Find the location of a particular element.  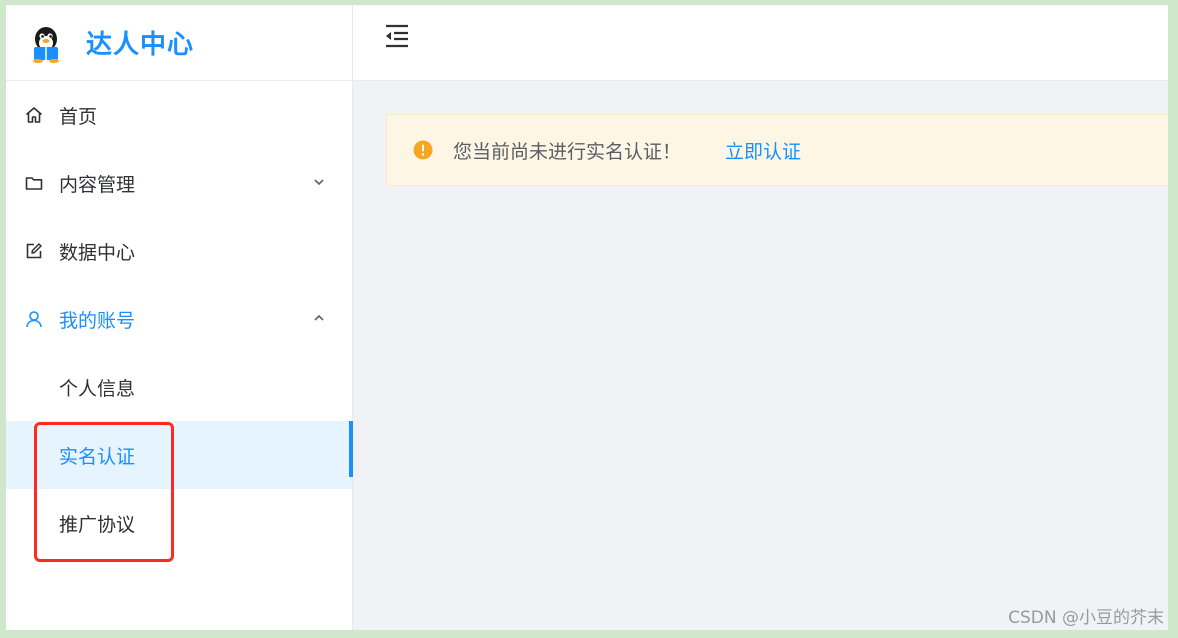

chevron-down-icon is located at coordinates (319, 182).